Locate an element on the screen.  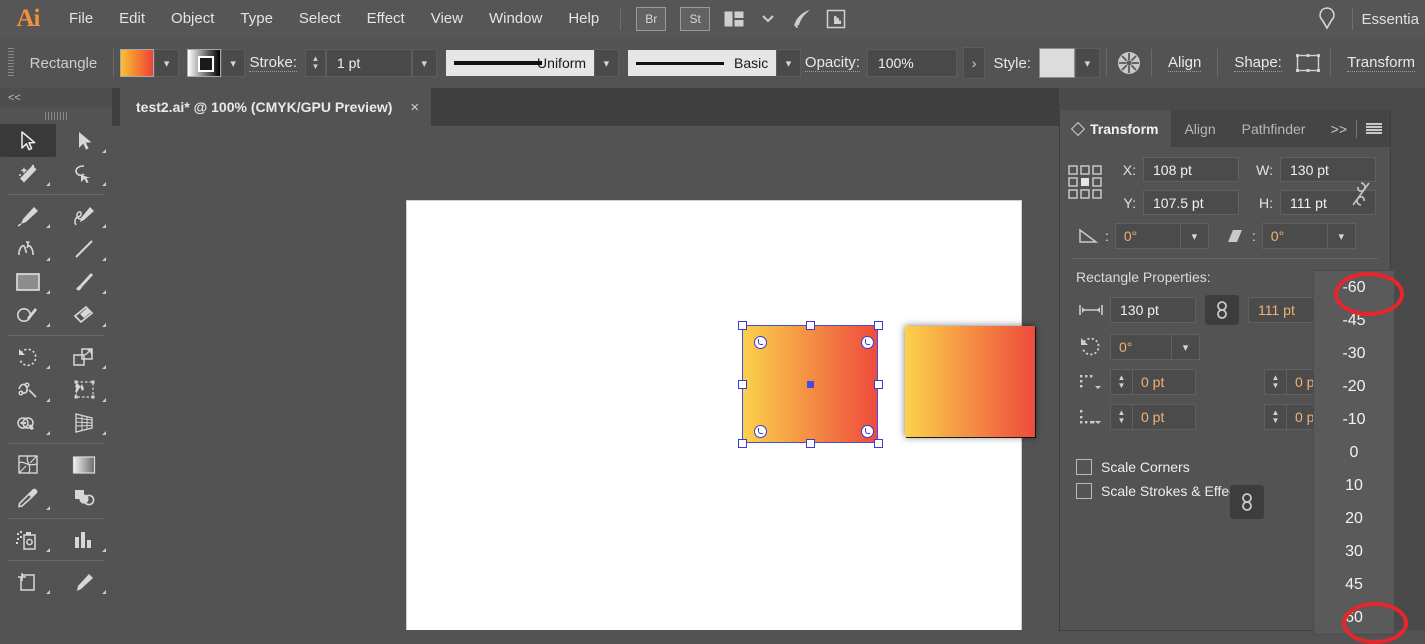
corner-link-chain-icon is located at coordinates (1247, 502).